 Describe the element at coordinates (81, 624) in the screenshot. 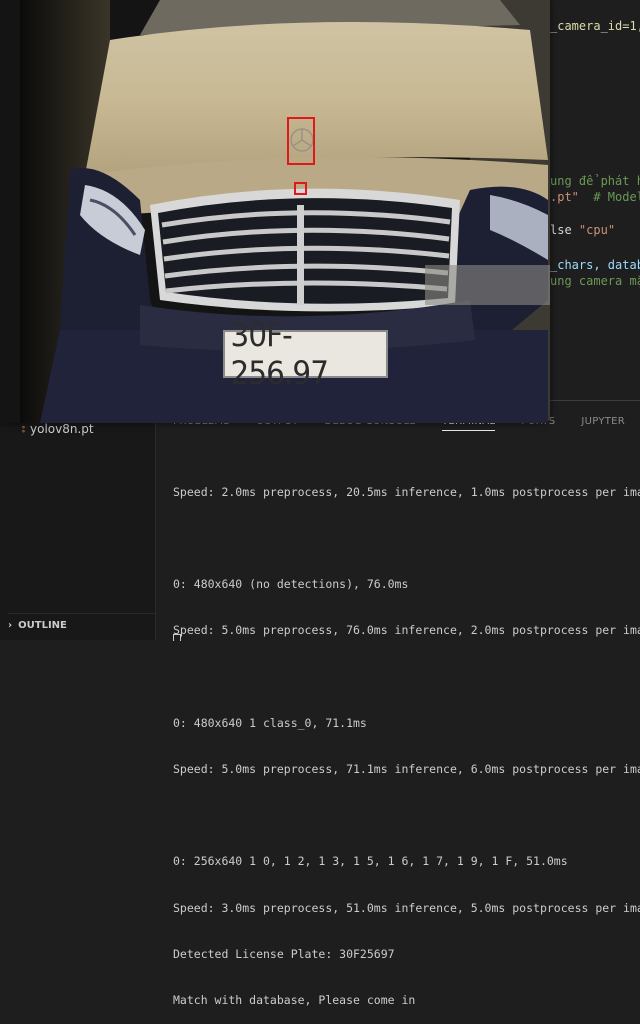

I see `outline-section-header: › OUTLINE` at that location.